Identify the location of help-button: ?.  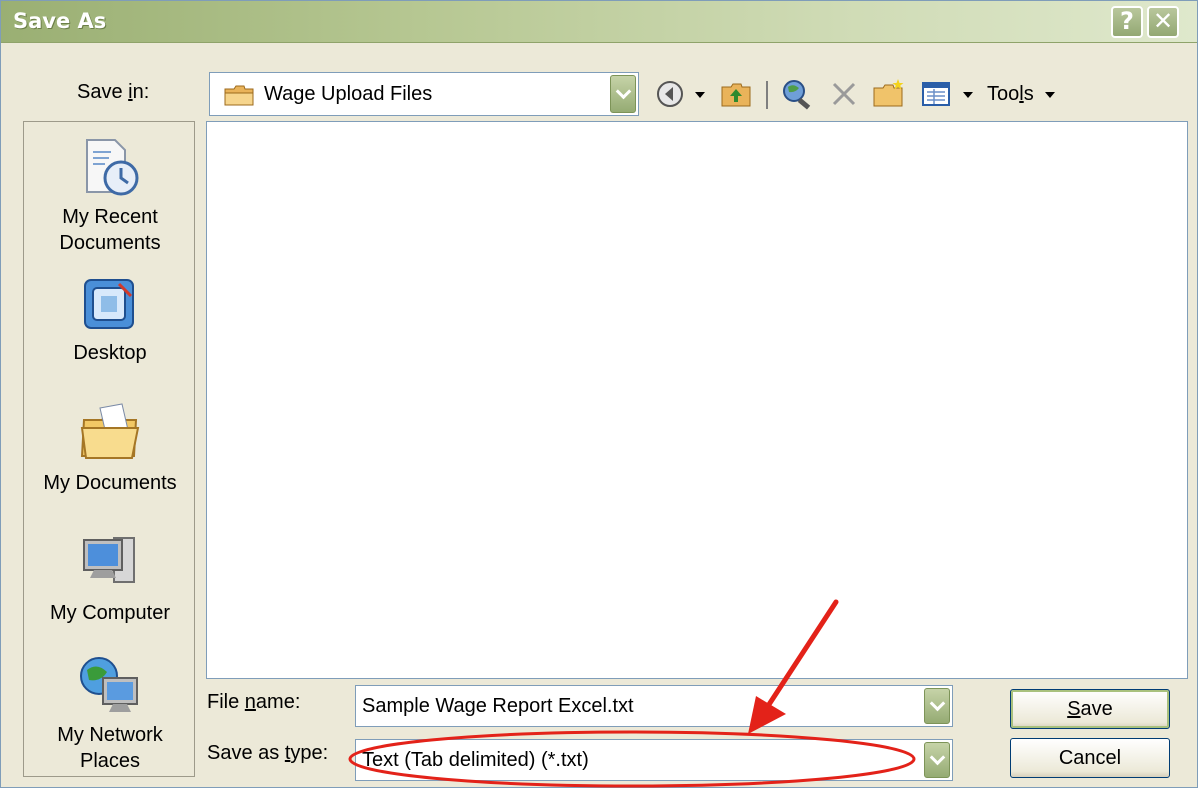
(1127, 22).